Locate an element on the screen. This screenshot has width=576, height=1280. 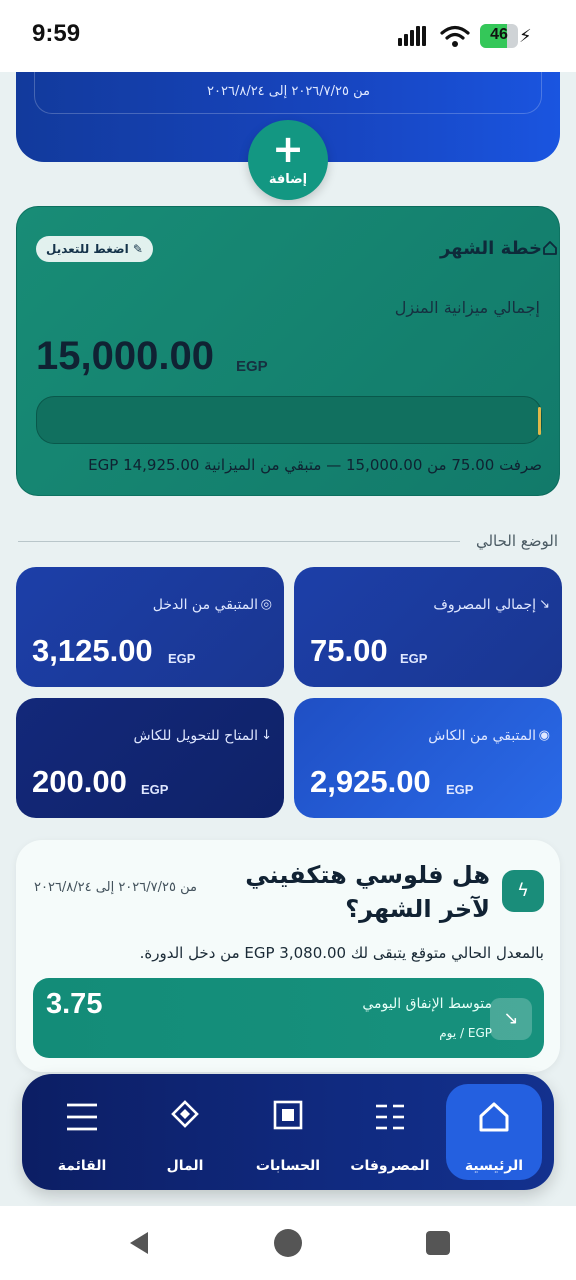
arrow-down-icon: ↓ is located at coordinates (266, 735).